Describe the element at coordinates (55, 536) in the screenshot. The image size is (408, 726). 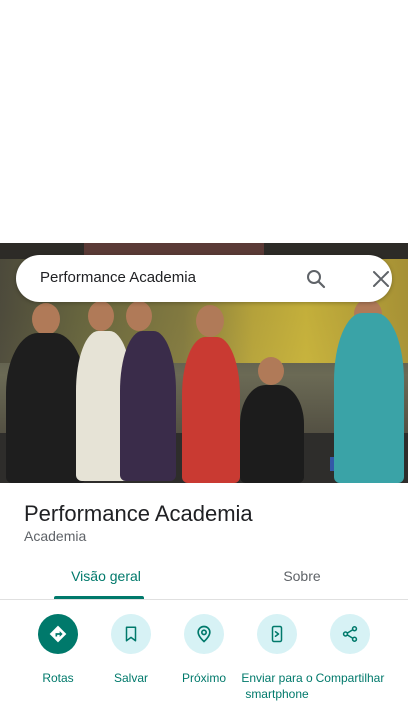
I see `place-category: Academia` at that location.